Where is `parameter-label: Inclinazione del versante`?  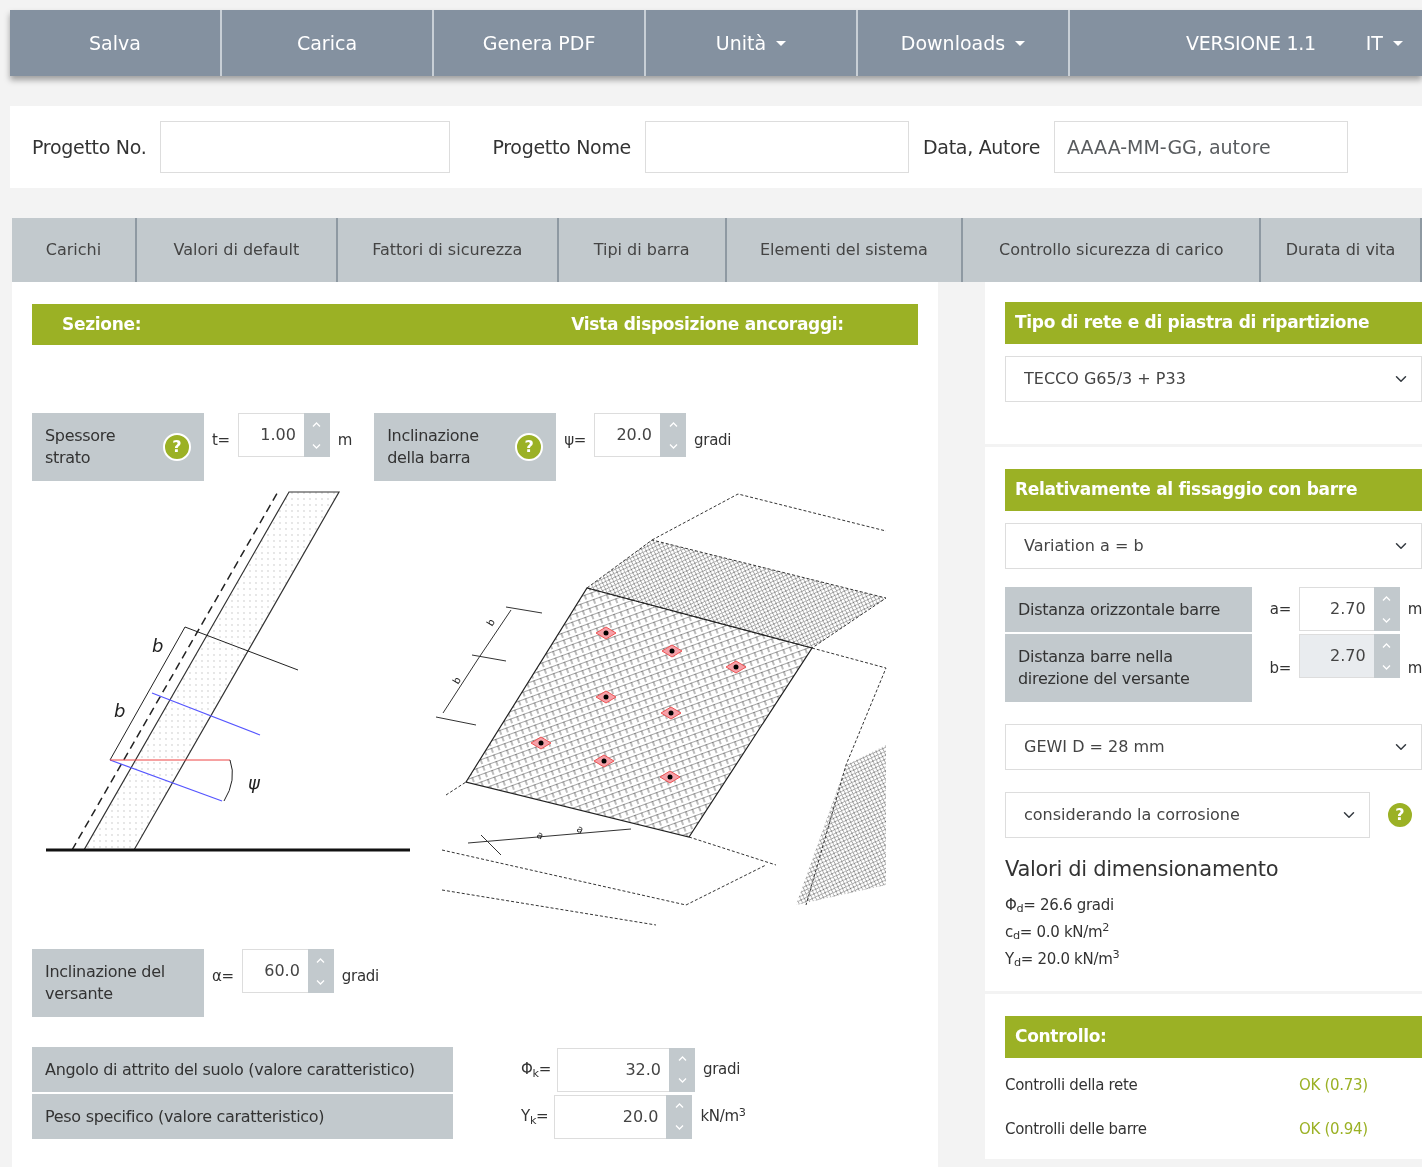 parameter-label: Inclinazione del versante is located at coordinates (105, 983).